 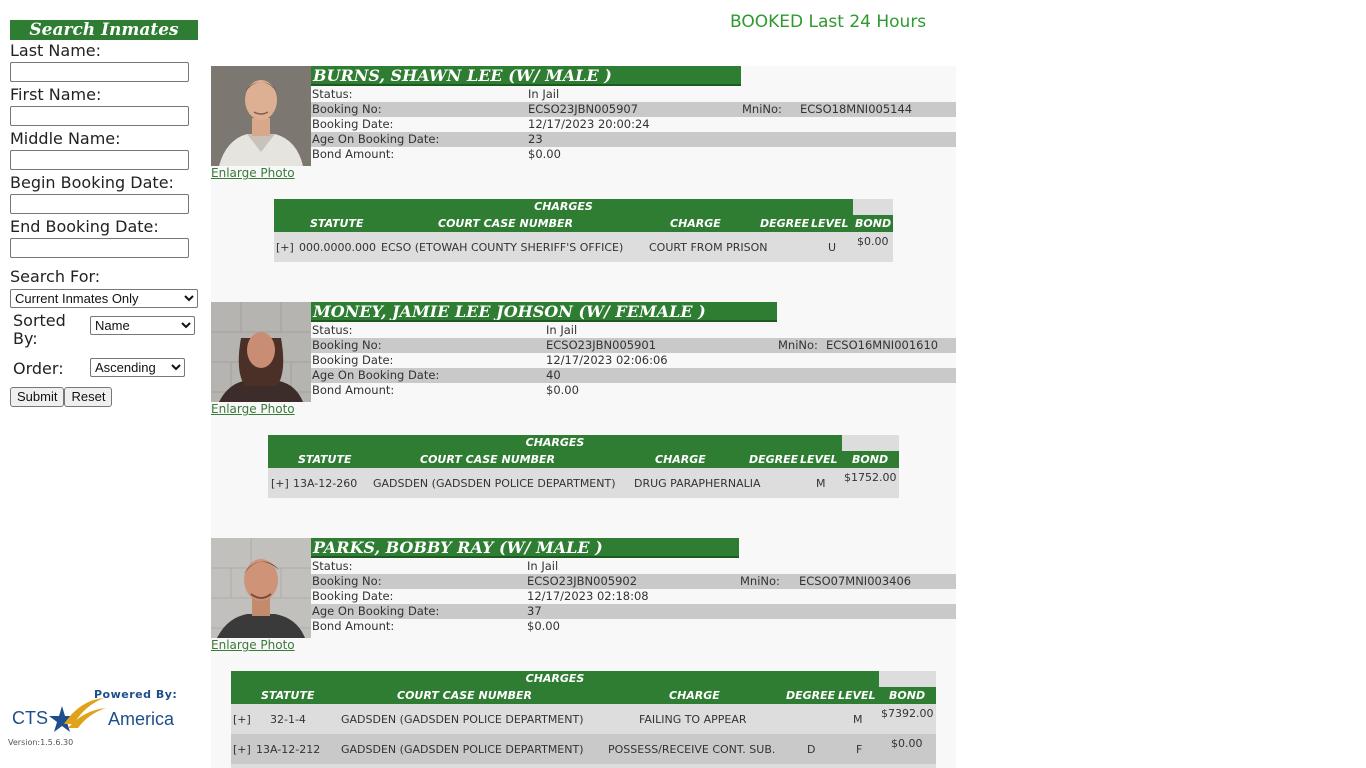 I want to click on last-name-input, so click(x=99, y=72).